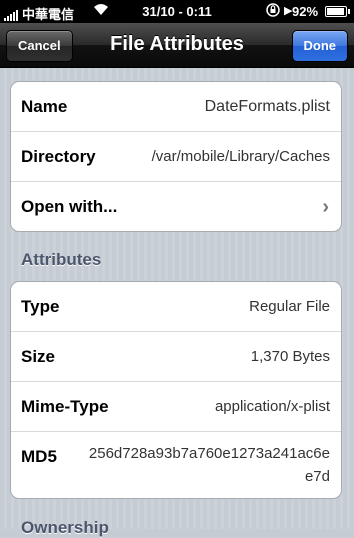 The width and height of the screenshot is (354, 538). I want to click on orientation-lock-icon, so click(273, 11).